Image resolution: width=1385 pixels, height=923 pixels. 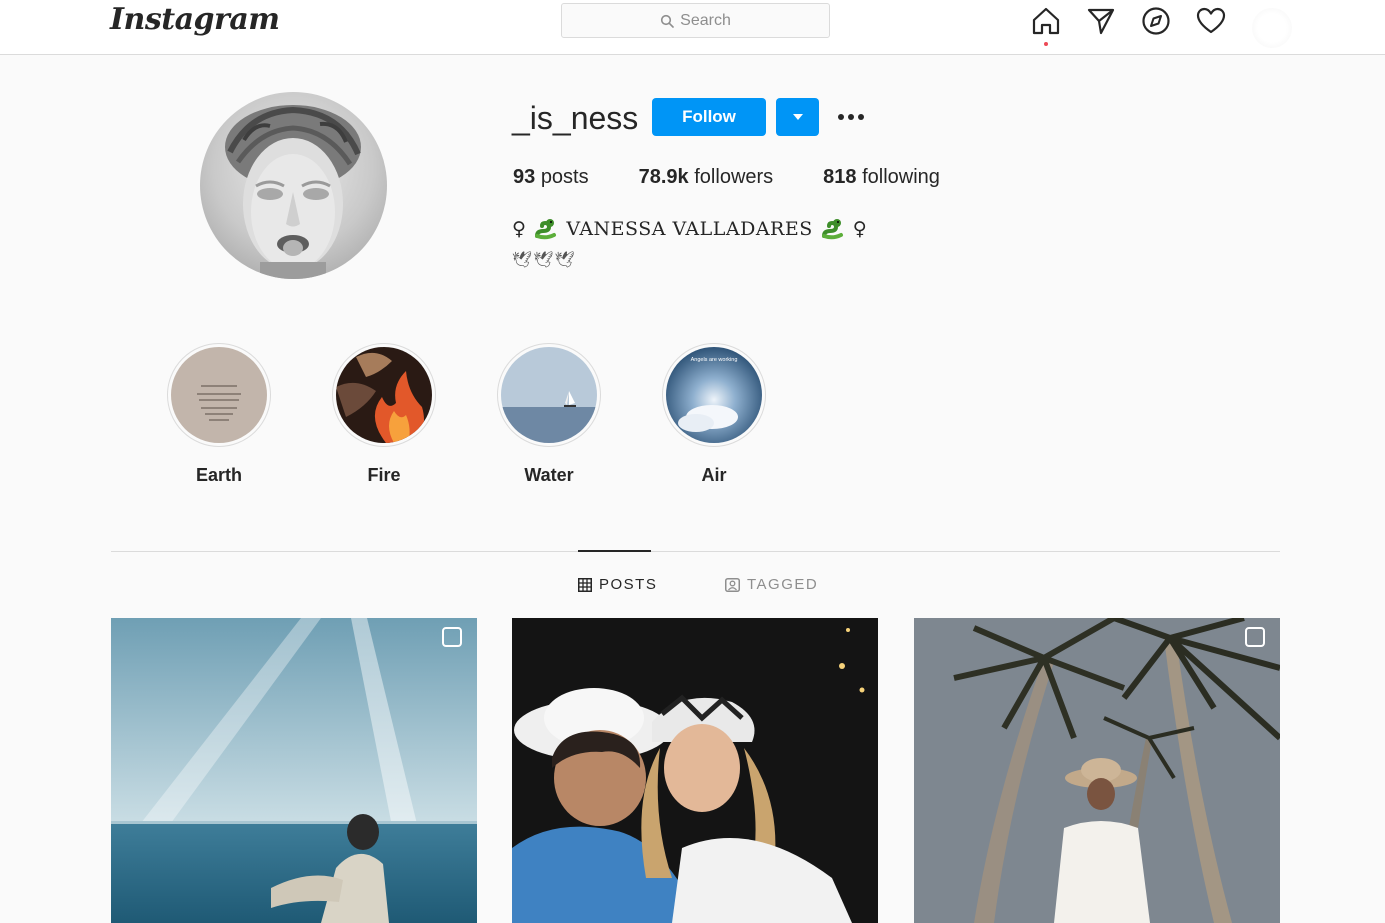 I want to click on highlight-label: Water, so click(x=549, y=475).